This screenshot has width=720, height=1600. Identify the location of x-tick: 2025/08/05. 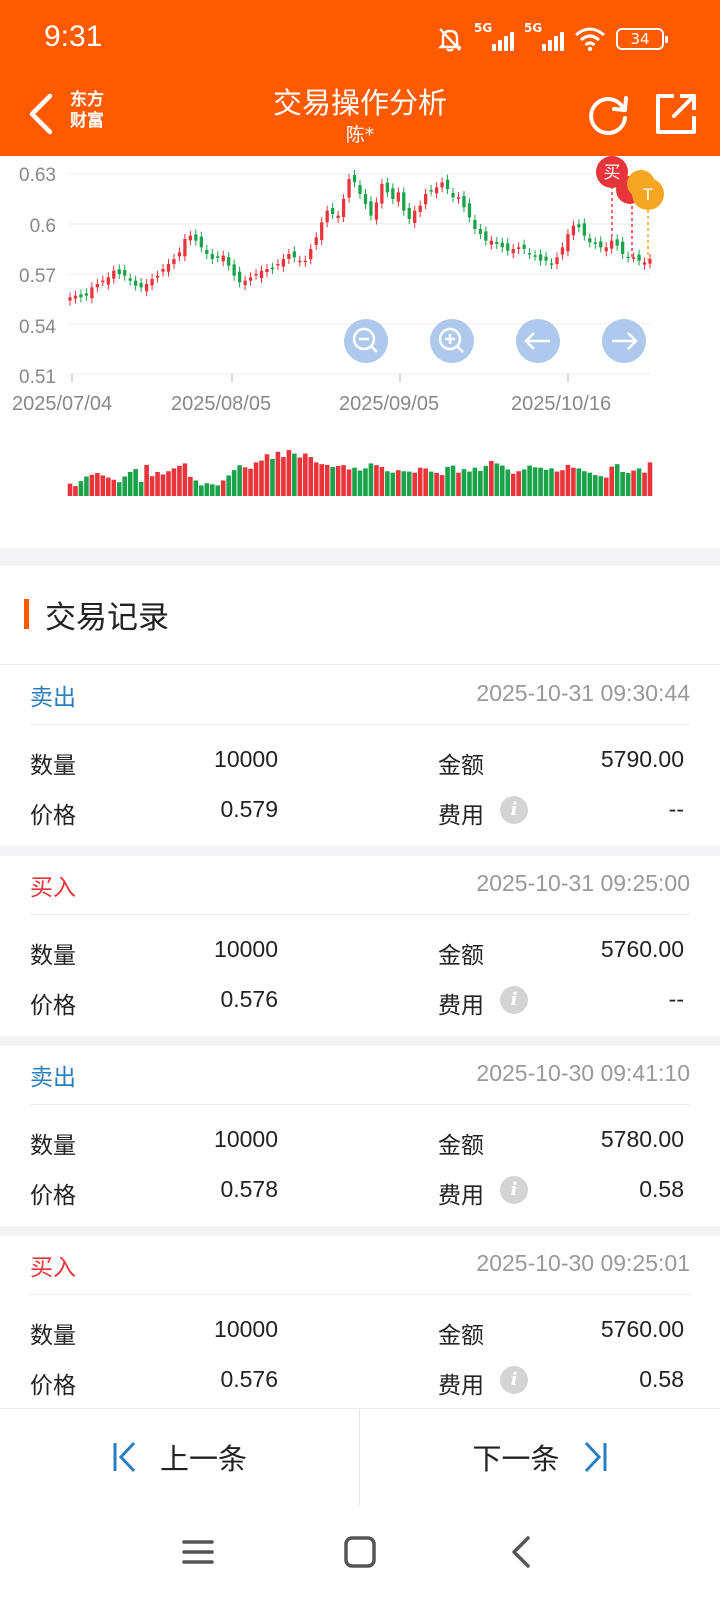
(221, 404).